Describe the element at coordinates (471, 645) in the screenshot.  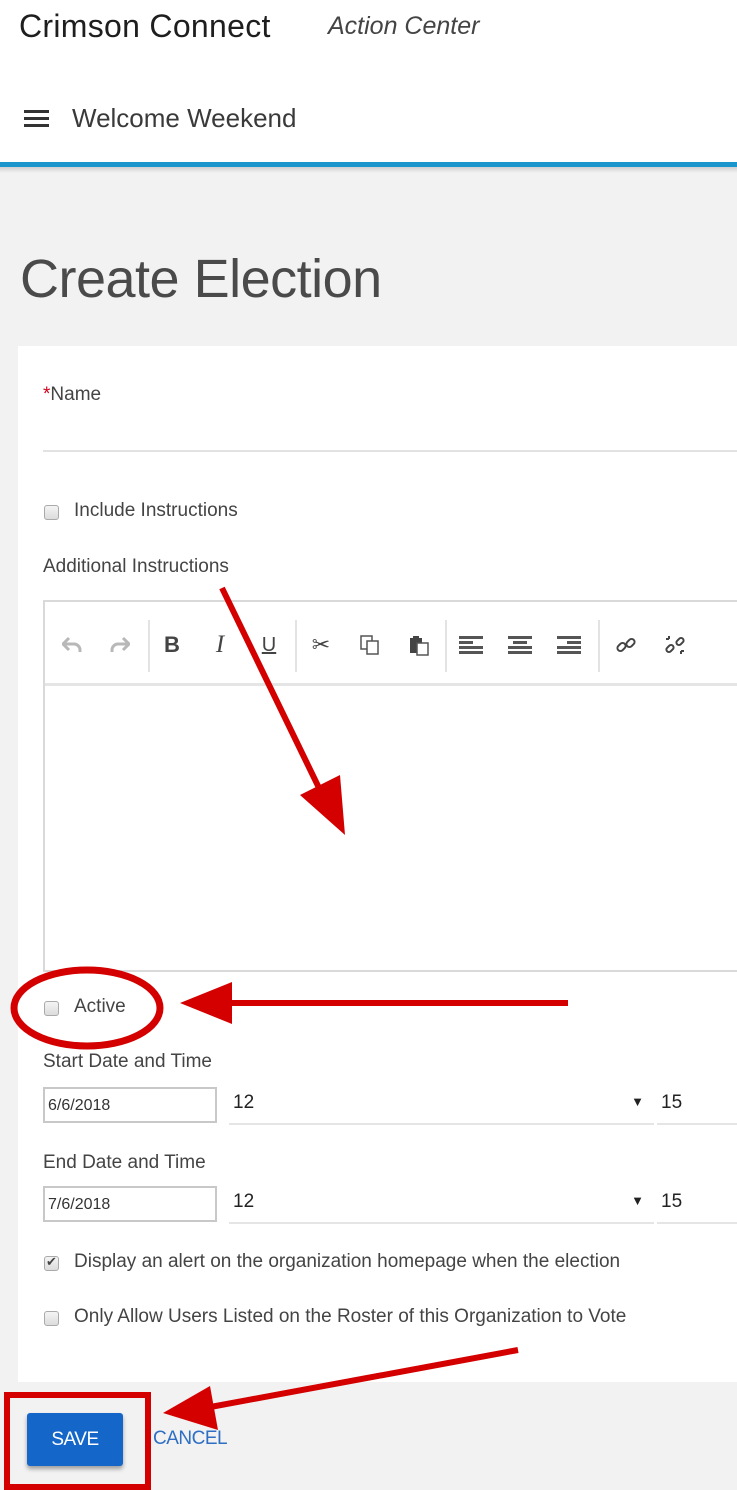
I see `align-left-icon` at that location.